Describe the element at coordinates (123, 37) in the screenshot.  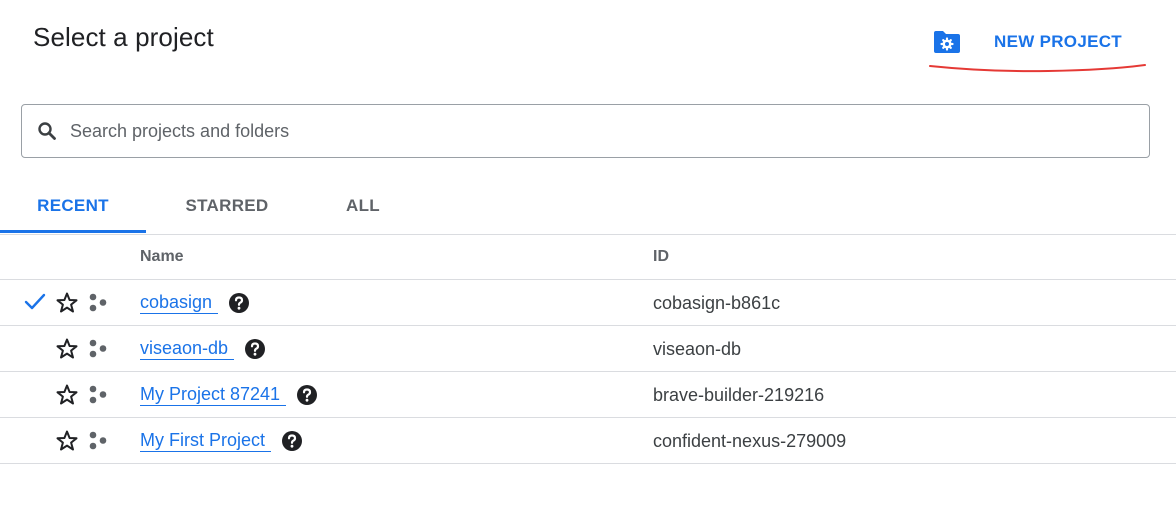
I see `dialog-title: Select a project` at that location.